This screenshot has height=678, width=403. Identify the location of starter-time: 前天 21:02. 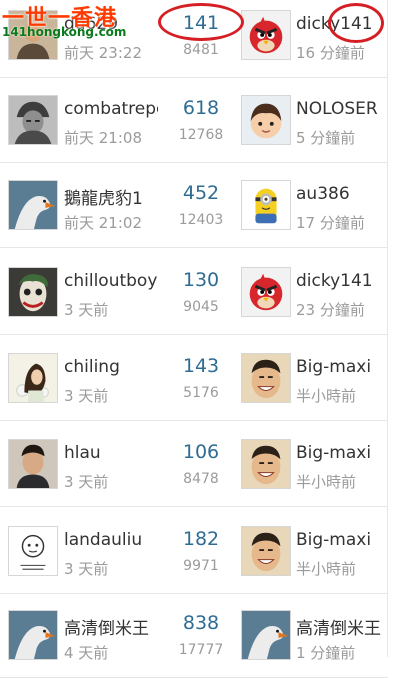
(103, 223).